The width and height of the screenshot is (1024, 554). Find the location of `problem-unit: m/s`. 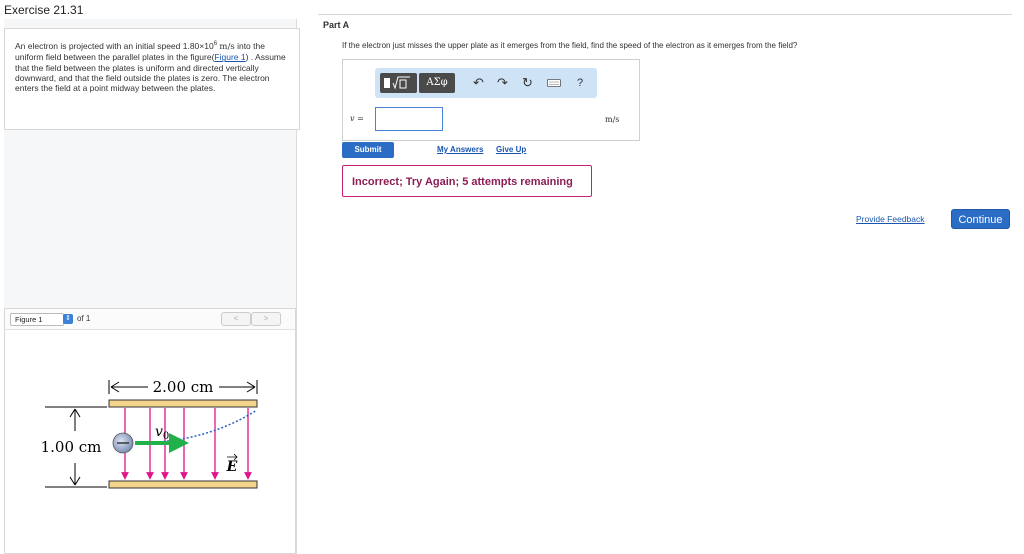

problem-unit: m/s is located at coordinates (227, 46).